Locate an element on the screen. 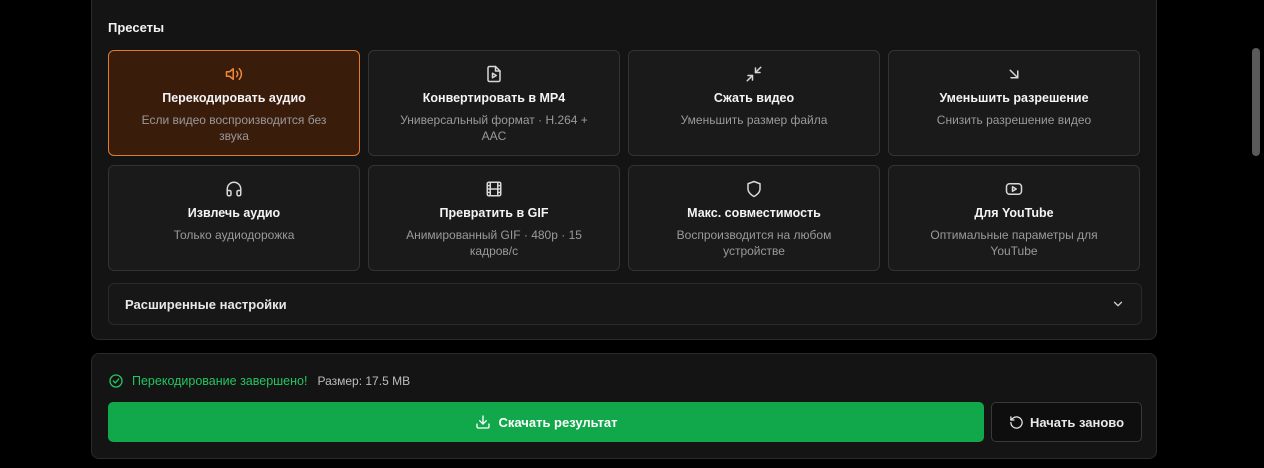  compress-icon is located at coordinates (754, 74).